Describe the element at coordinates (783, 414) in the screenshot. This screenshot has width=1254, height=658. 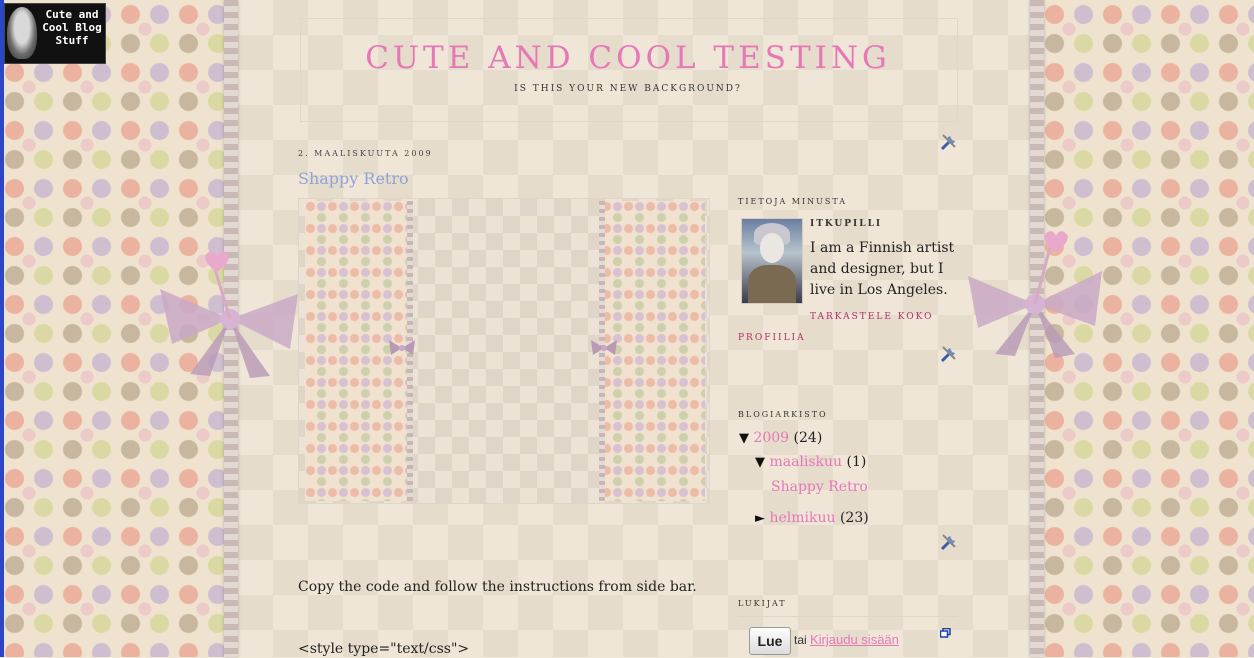
I see `archive-heading: BLOGIARKISTO` at that location.